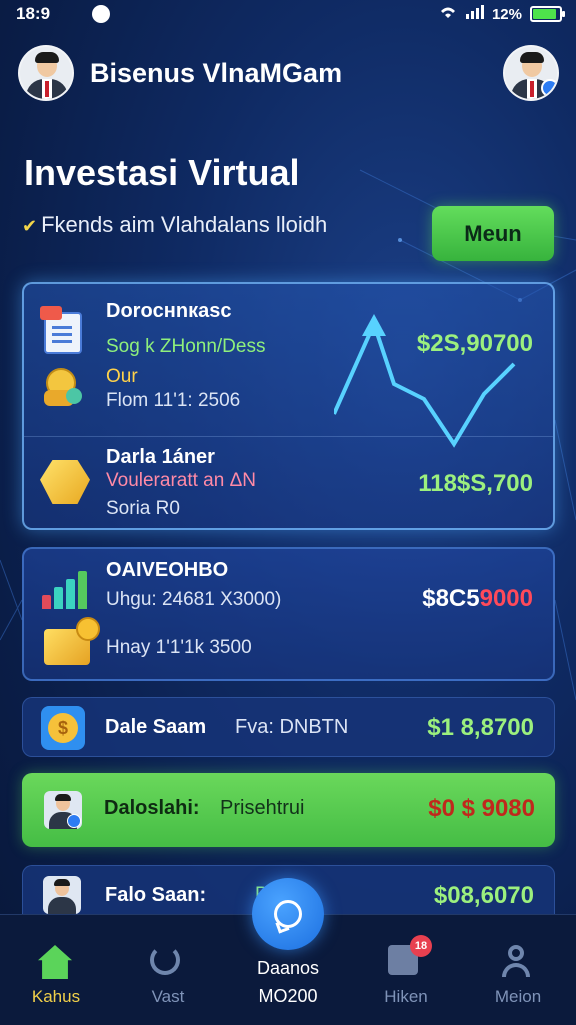 The width and height of the screenshot is (576, 1025). What do you see at coordinates (179, 647) in the screenshot?
I see `investment-sub-detail: Hnay 1'1'1k 3500` at bounding box center [179, 647].